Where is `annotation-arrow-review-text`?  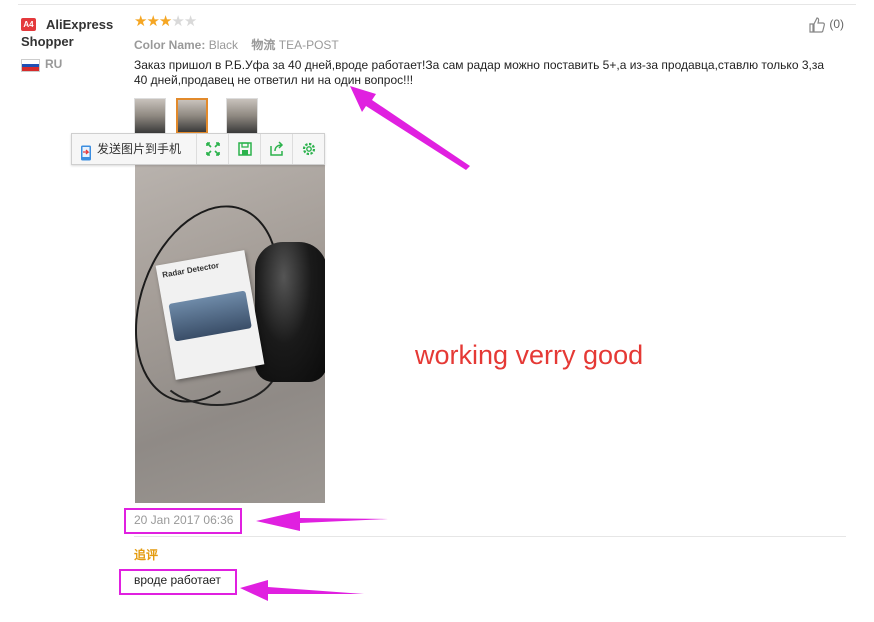
annotation-arrow-review-text is located at coordinates (410, 128).